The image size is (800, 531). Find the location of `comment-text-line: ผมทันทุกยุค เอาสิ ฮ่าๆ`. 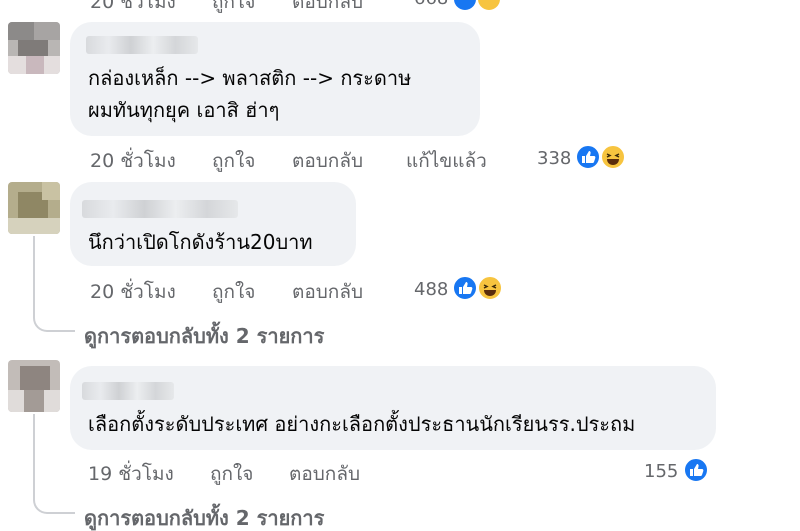

comment-text-line: ผมทันทุกยุค เอาสิ ฮ่าๆ is located at coordinates (184, 110).